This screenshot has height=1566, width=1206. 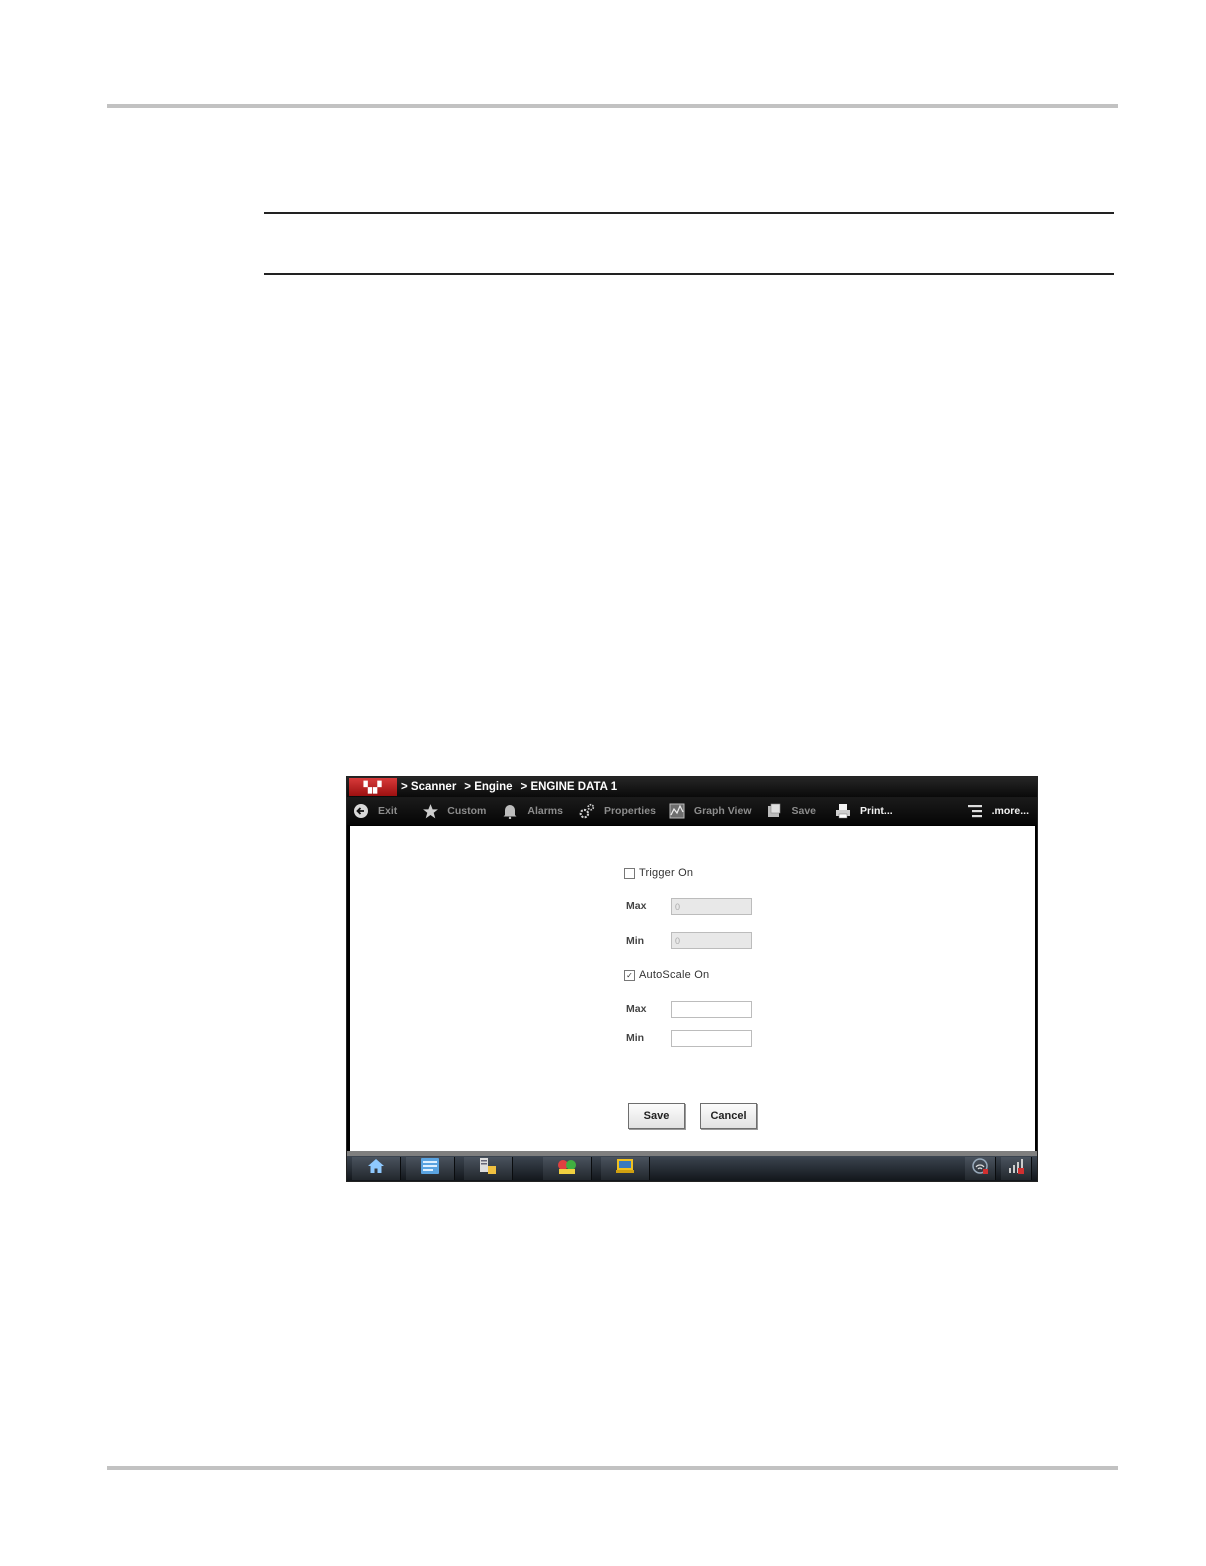 What do you see at coordinates (843, 811) in the screenshot?
I see `printer-icon` at bounding box center [843, 811].